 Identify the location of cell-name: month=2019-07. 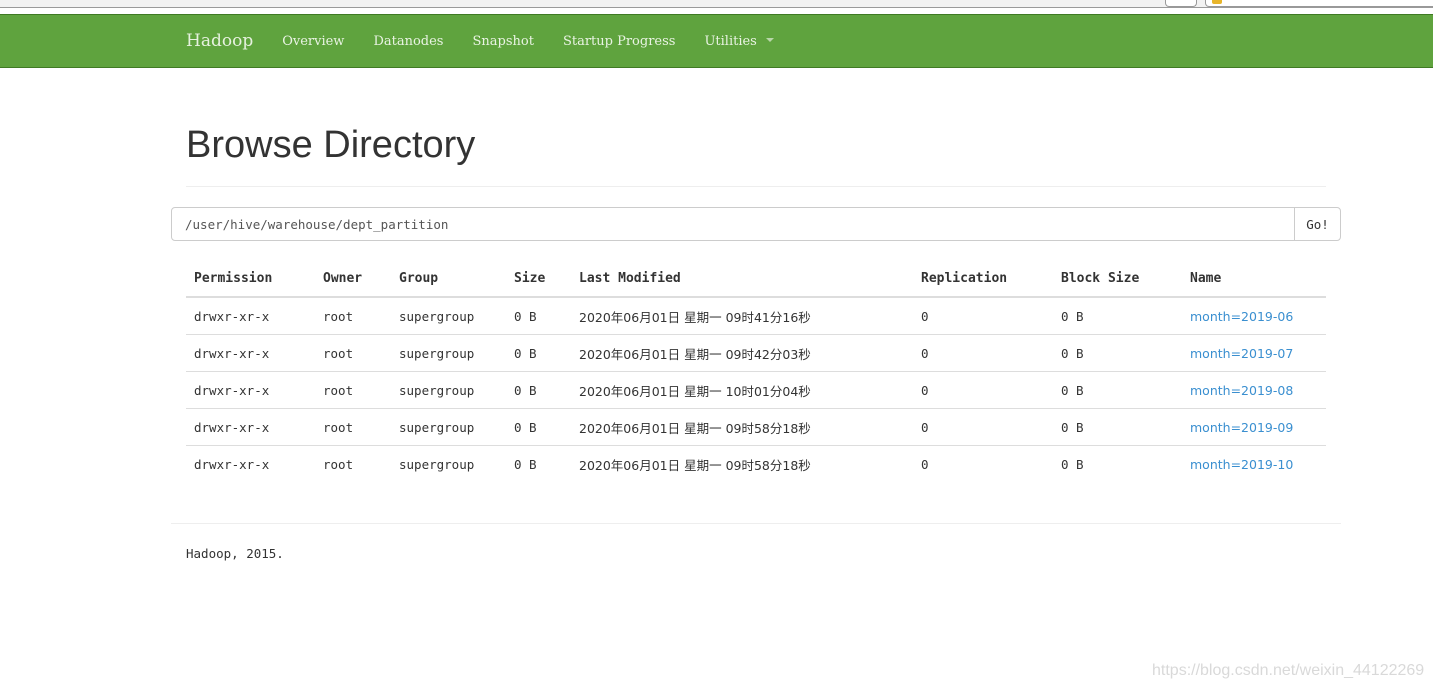
(1254, 353).